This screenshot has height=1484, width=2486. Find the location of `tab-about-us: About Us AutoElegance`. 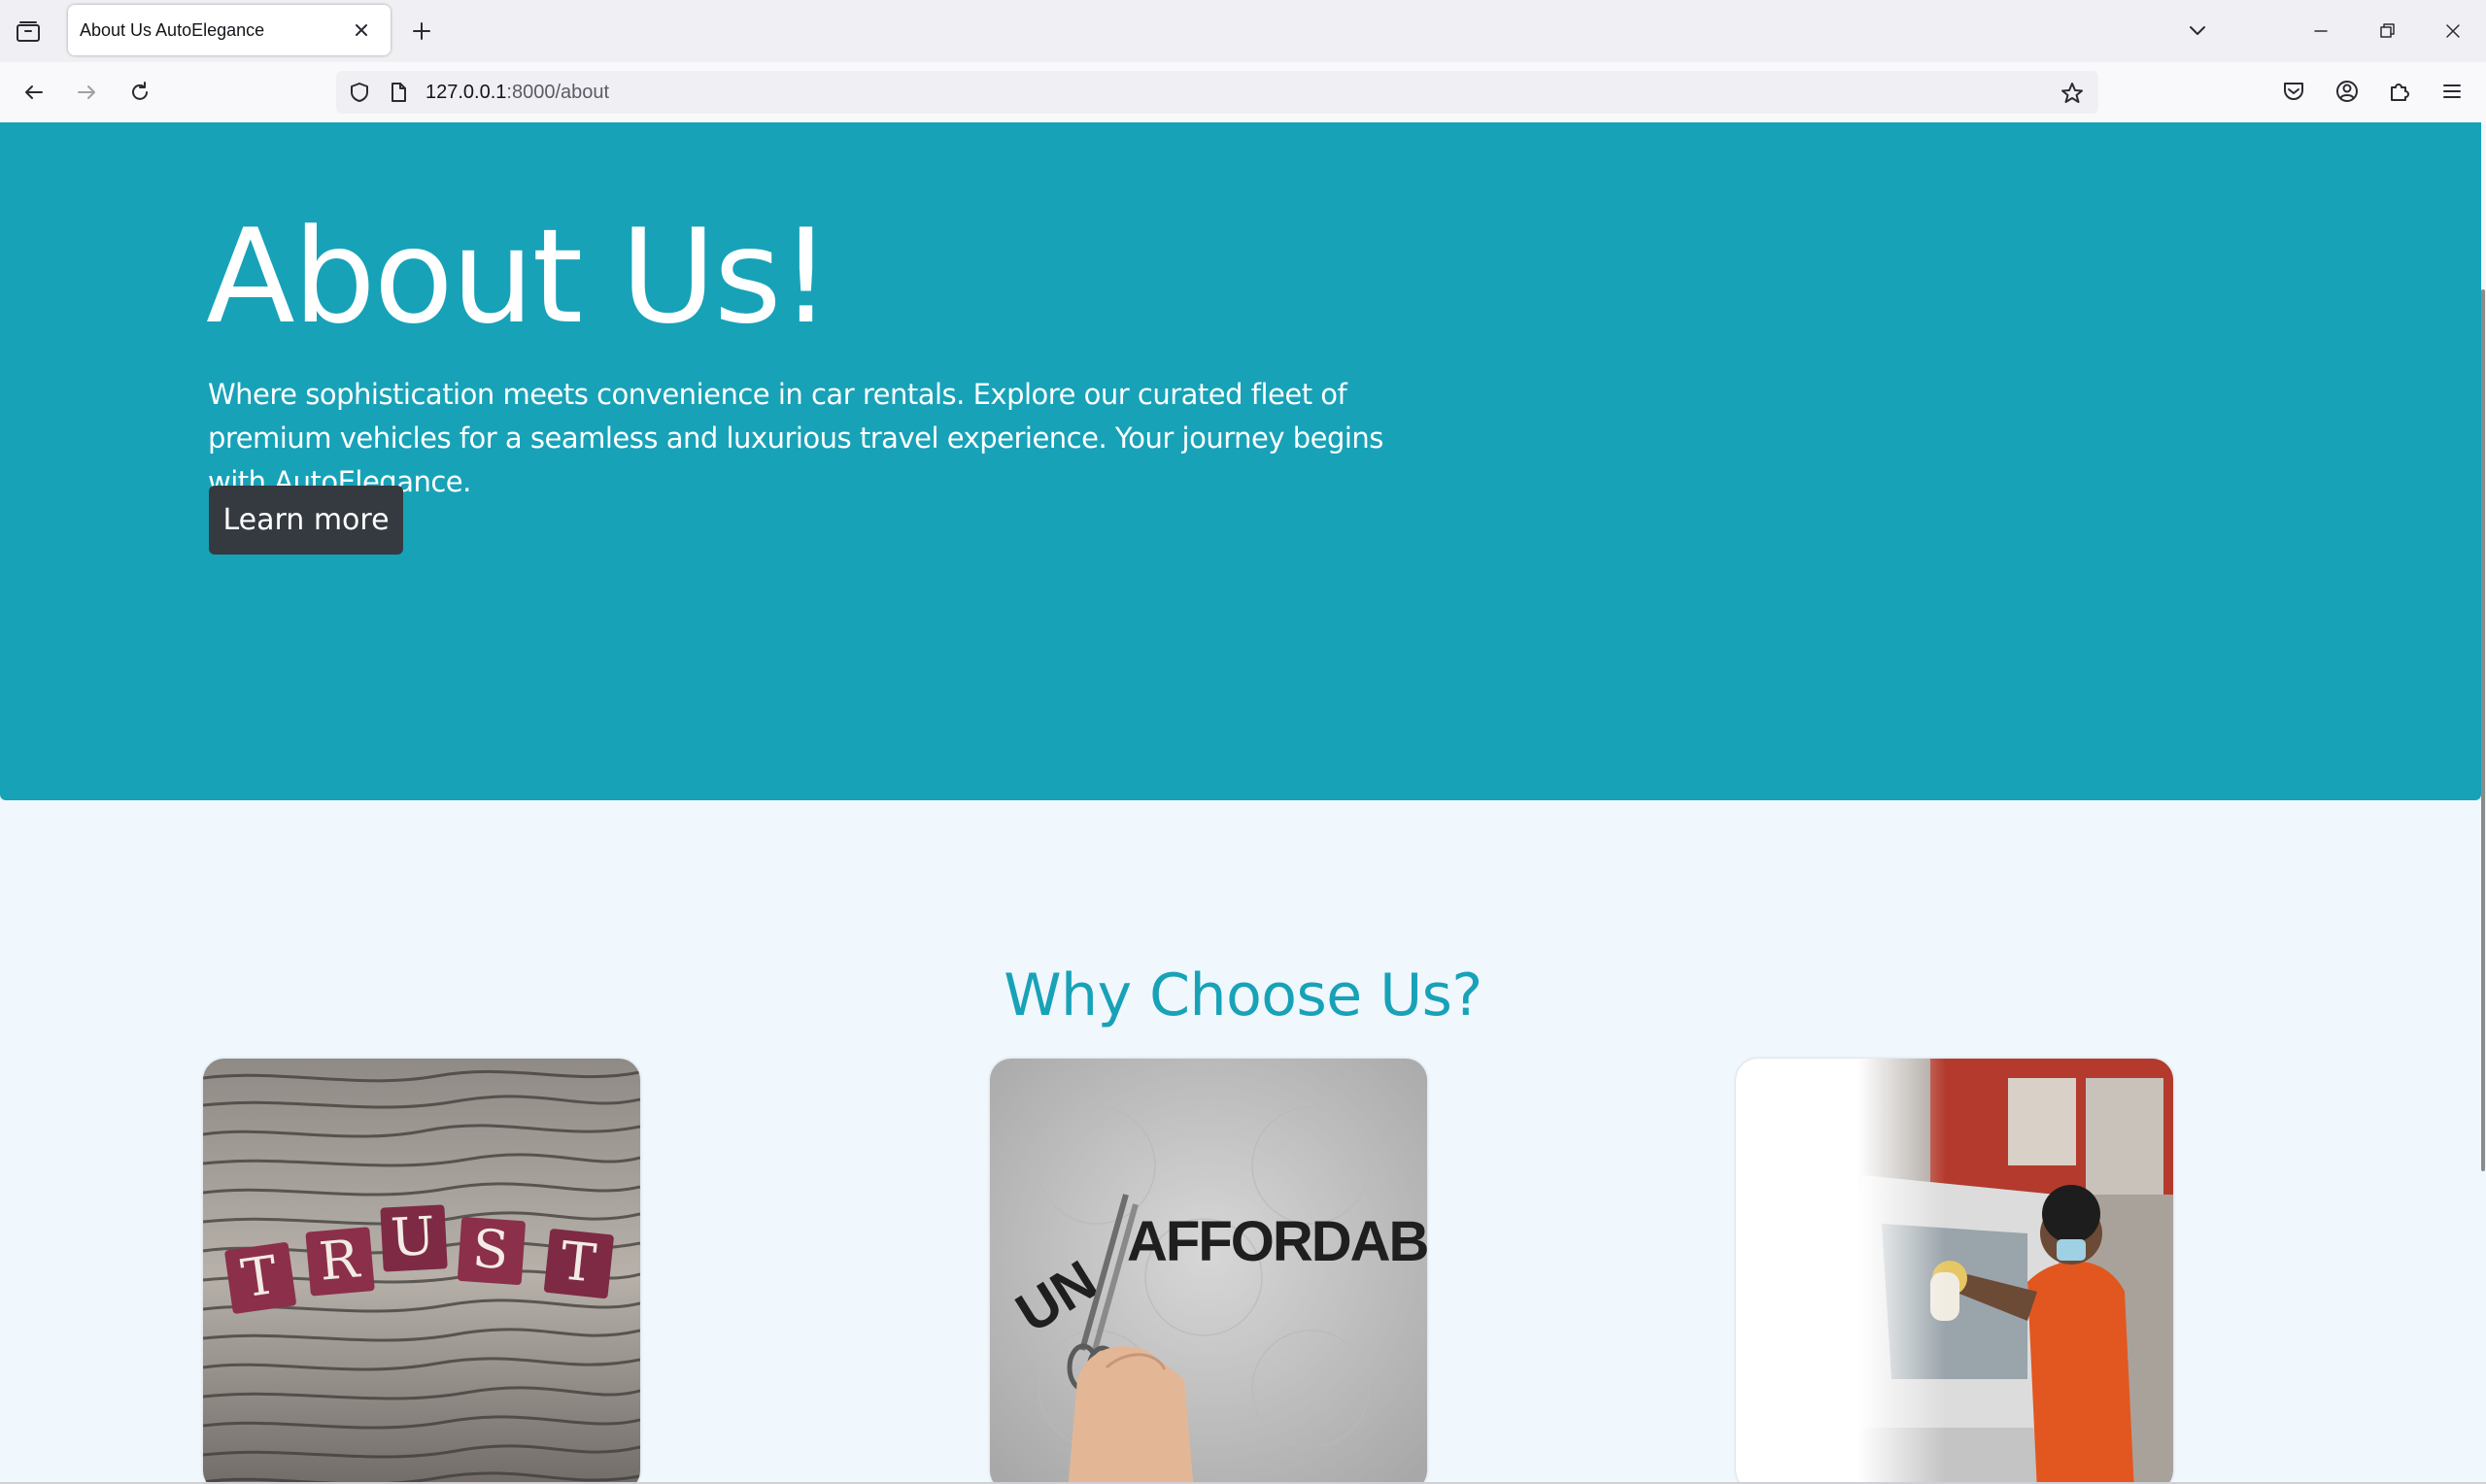

tab-about-us: About Us AutoElegance is located at coordinates (229, 30).